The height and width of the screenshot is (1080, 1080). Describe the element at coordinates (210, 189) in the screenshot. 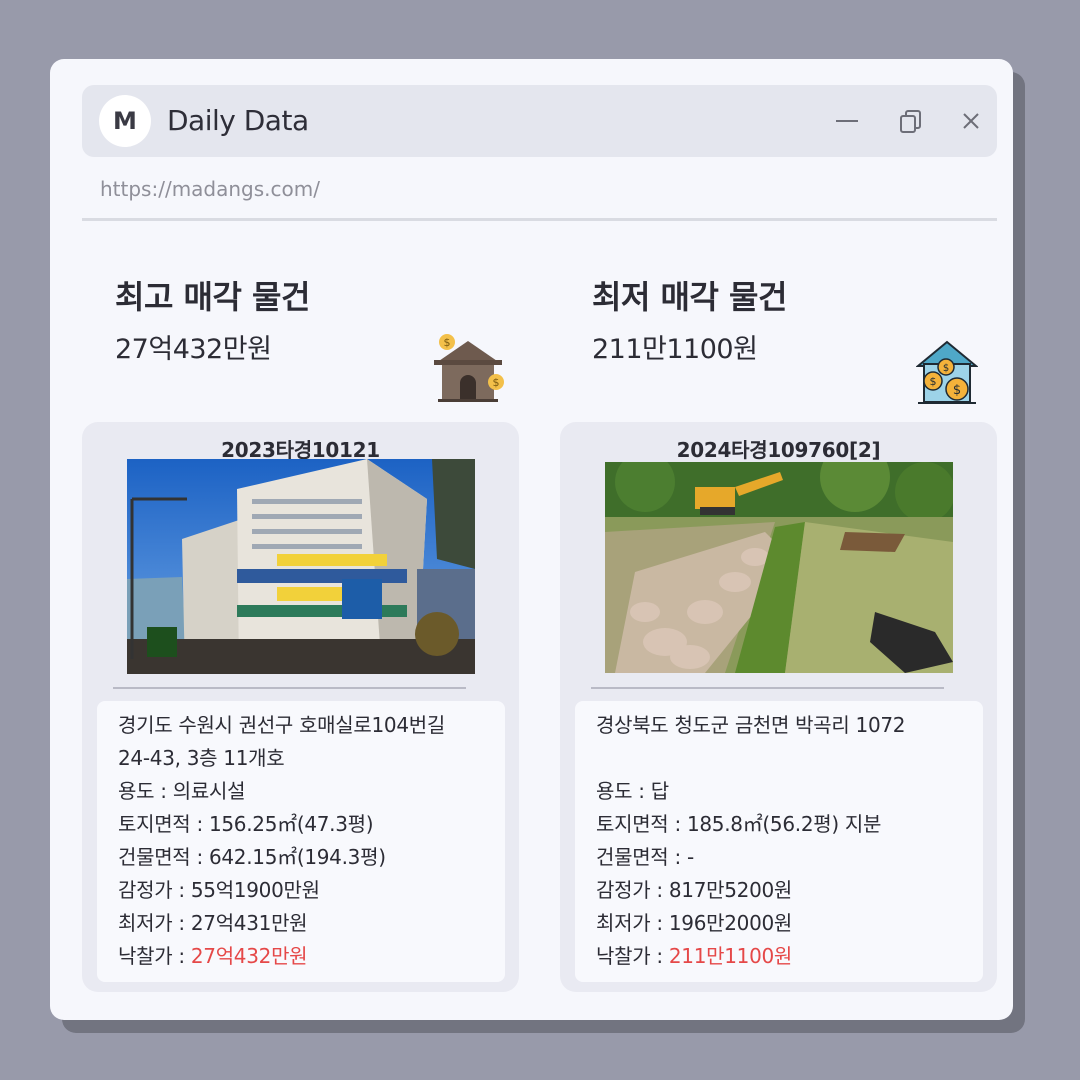

I see `url-text: https://madangs.com/` at that location.